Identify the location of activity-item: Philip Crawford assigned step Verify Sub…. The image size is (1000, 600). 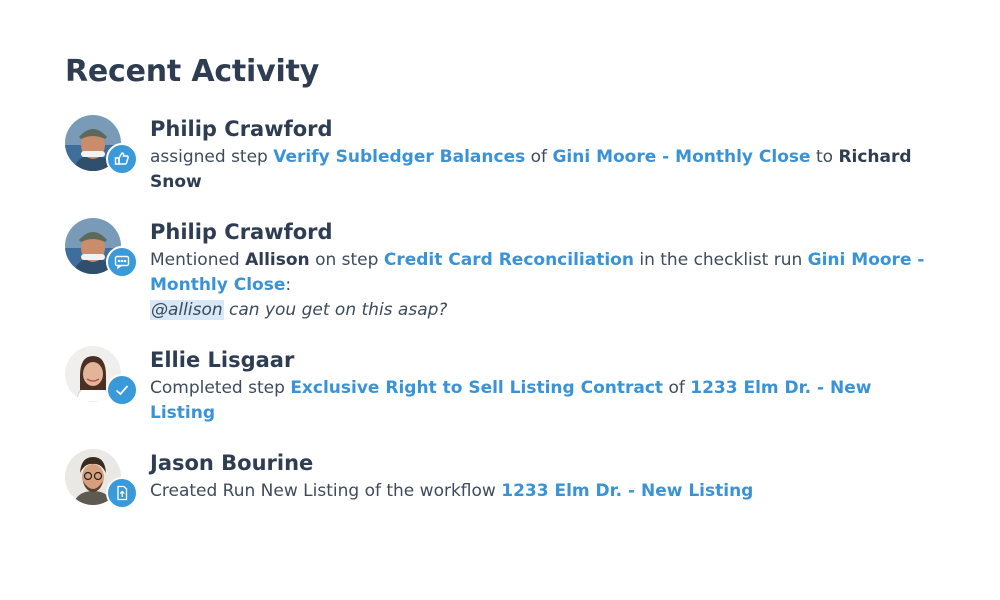
(500, 154).